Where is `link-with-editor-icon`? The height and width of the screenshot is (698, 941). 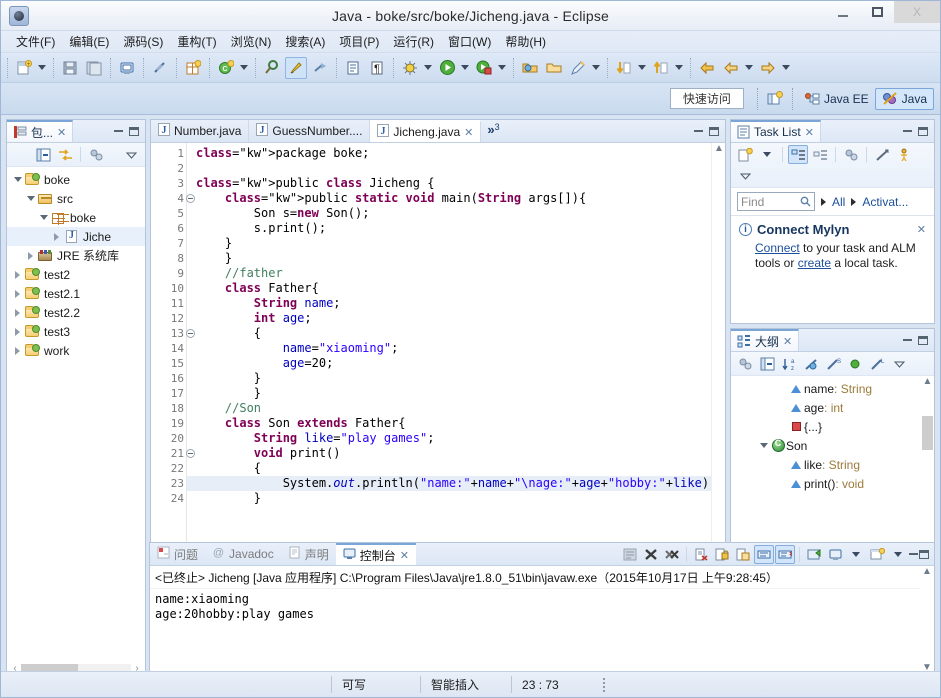
link-with-editor-icon is located at coordinates (65, 154).